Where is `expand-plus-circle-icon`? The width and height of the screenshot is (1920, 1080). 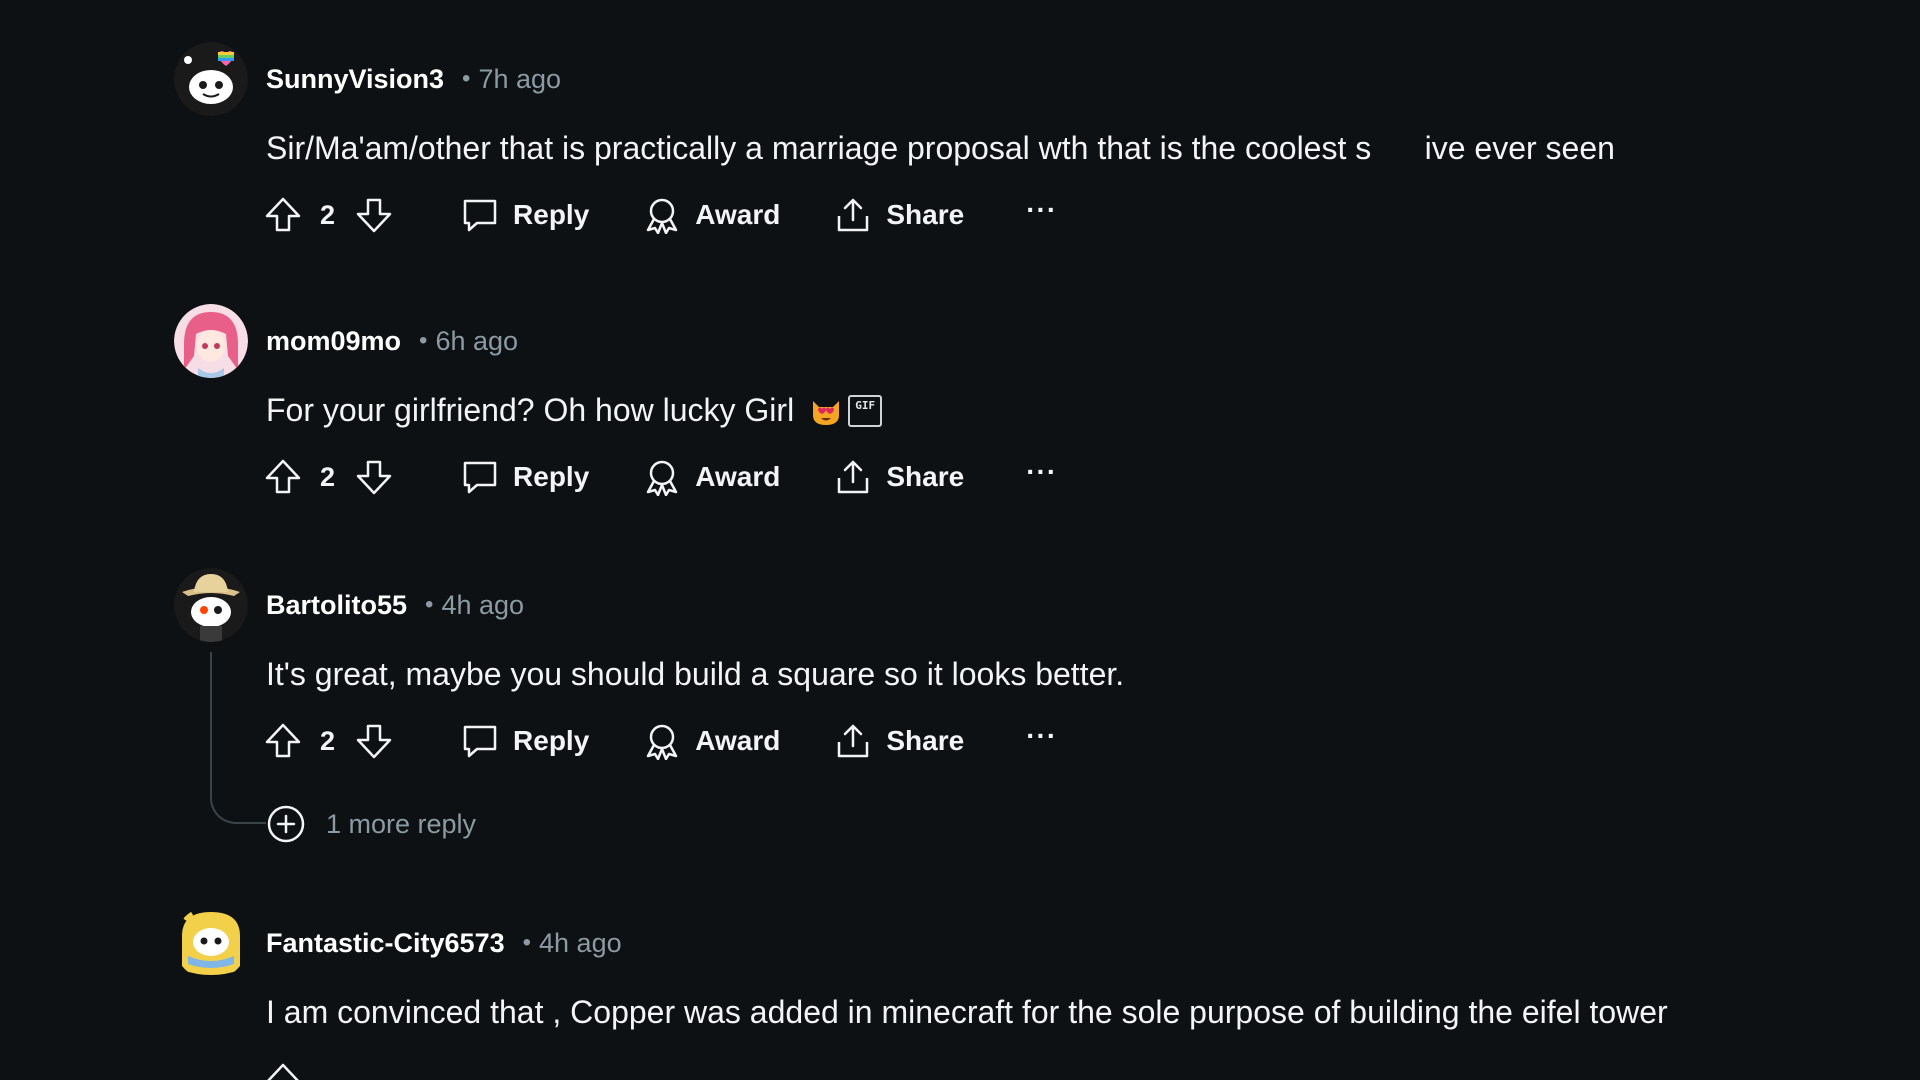 expand-plus-circle-icon is located at coordinates (286, 824).